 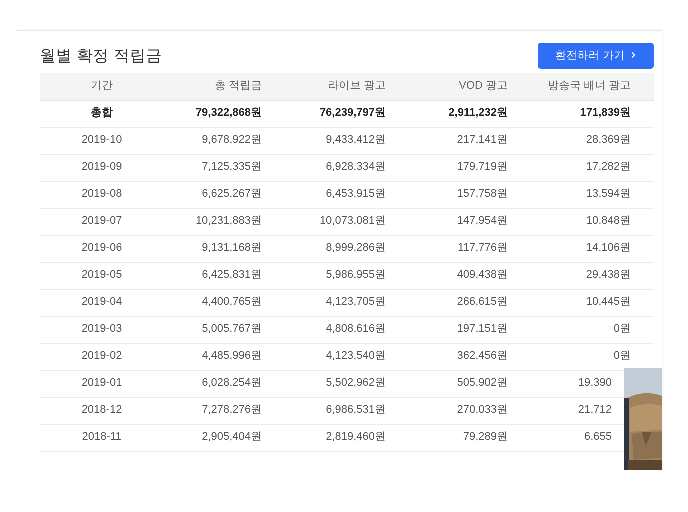 I want to click on exchange-button: 환전하러 가기 ›, so click(x=596, y=56).